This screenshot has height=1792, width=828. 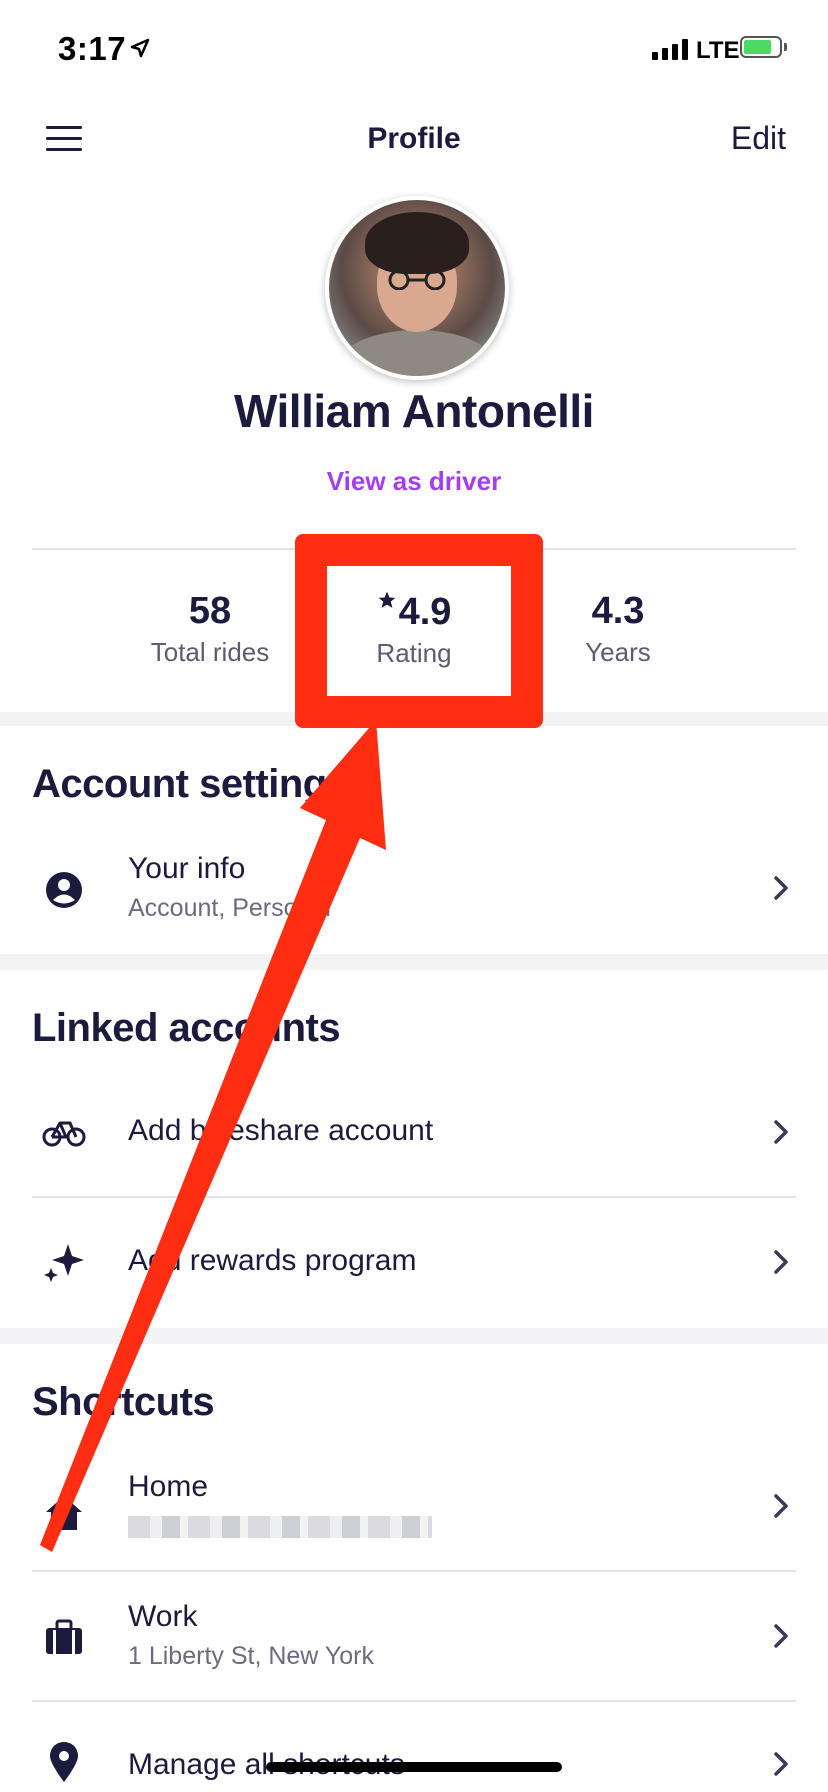 What do you see at coordinates (229, 908) in the screenshot?
I see `row-subtitle: Account, Personal` at bounding box center [229, 908].